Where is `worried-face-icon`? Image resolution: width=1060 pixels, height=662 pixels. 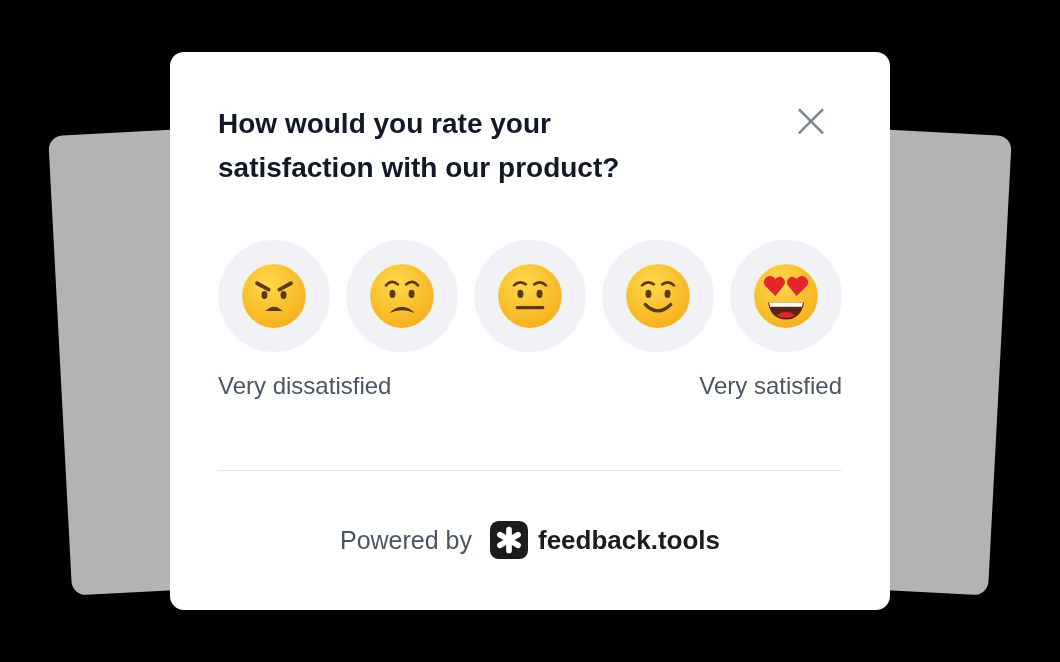
worried-face-icon is located at coordinates (402, 296).